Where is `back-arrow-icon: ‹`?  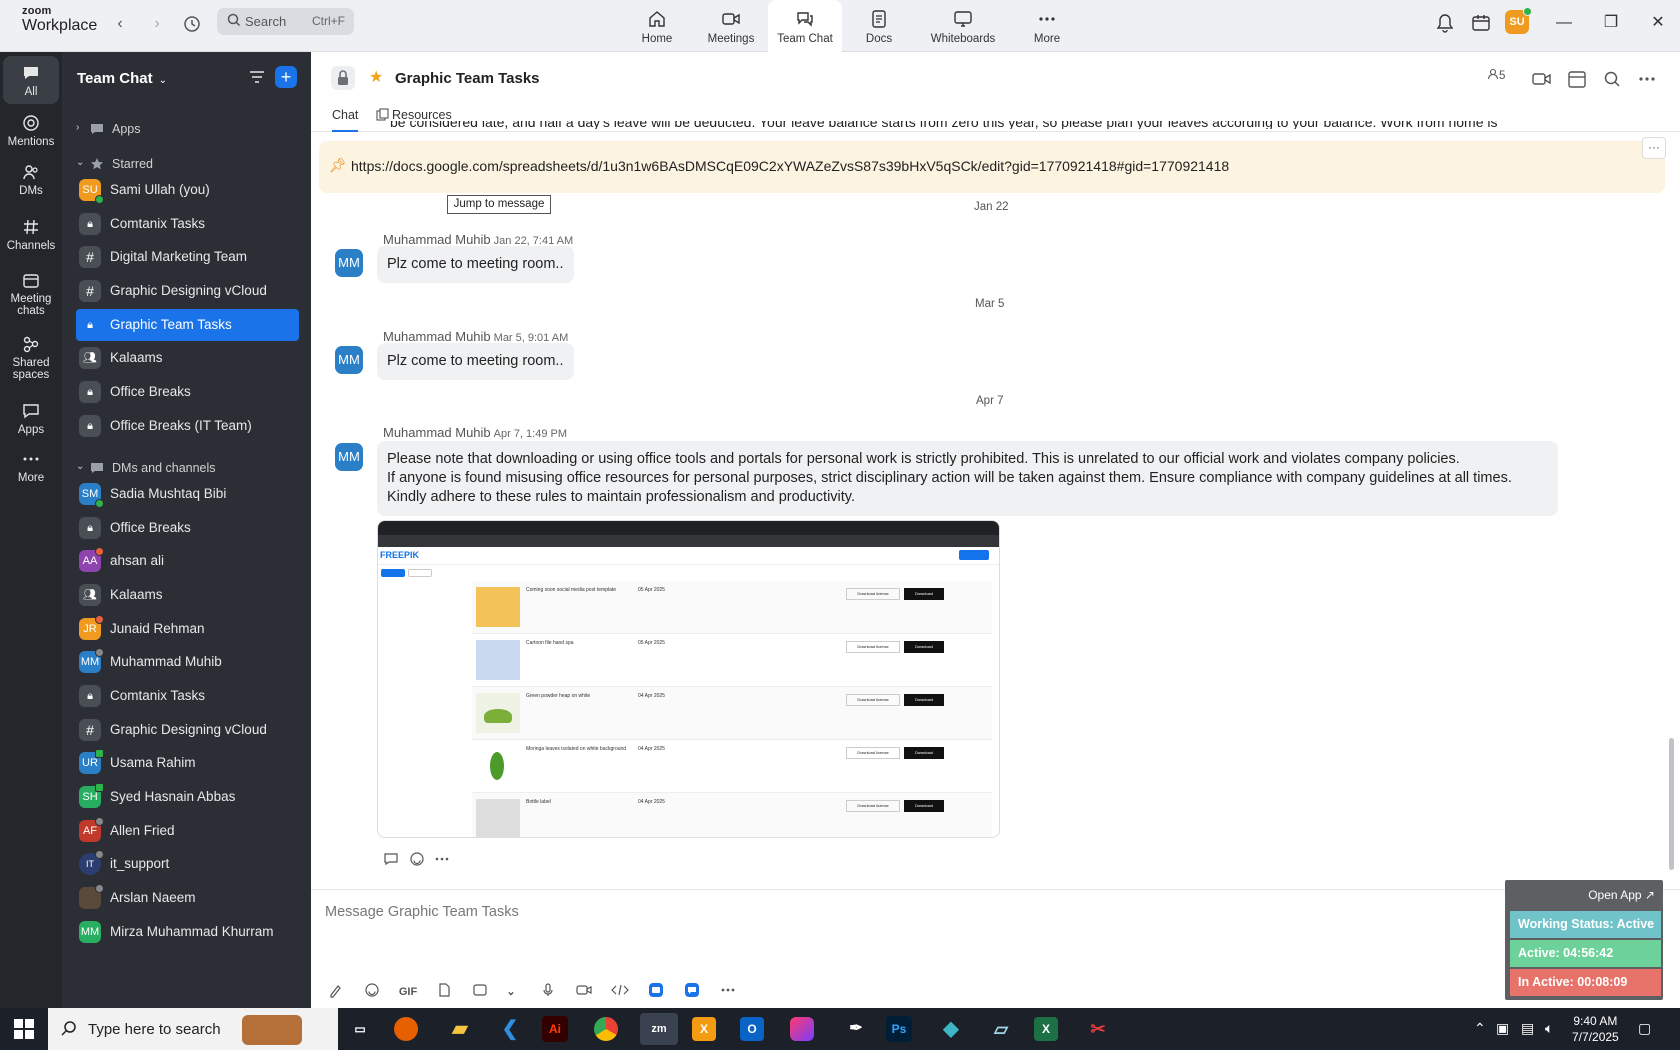
back-arrow-icon: ‹ is located at coordinates (120, 24).